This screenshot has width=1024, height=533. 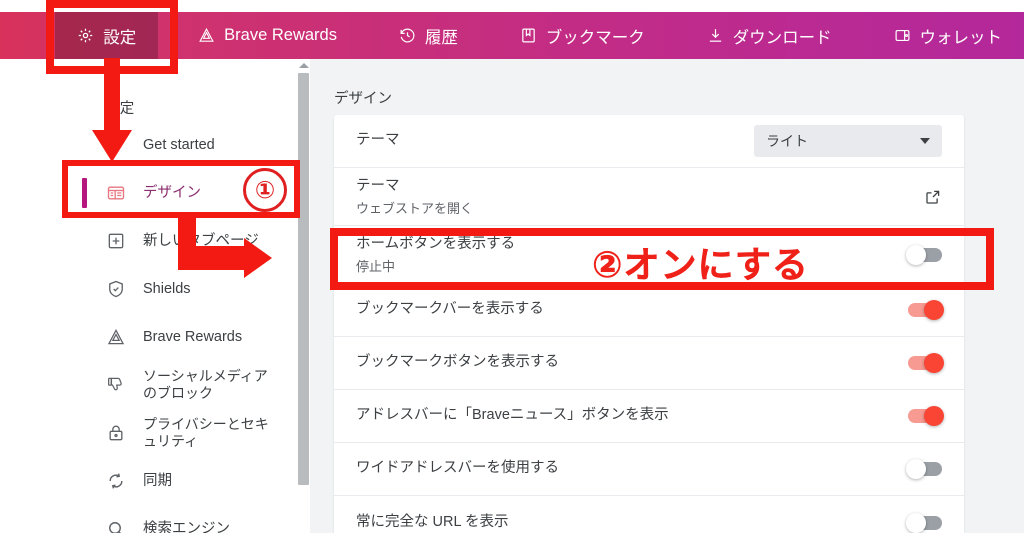 I want to click on annotation-step-1-badge: ①, so click(x=265, y=190).